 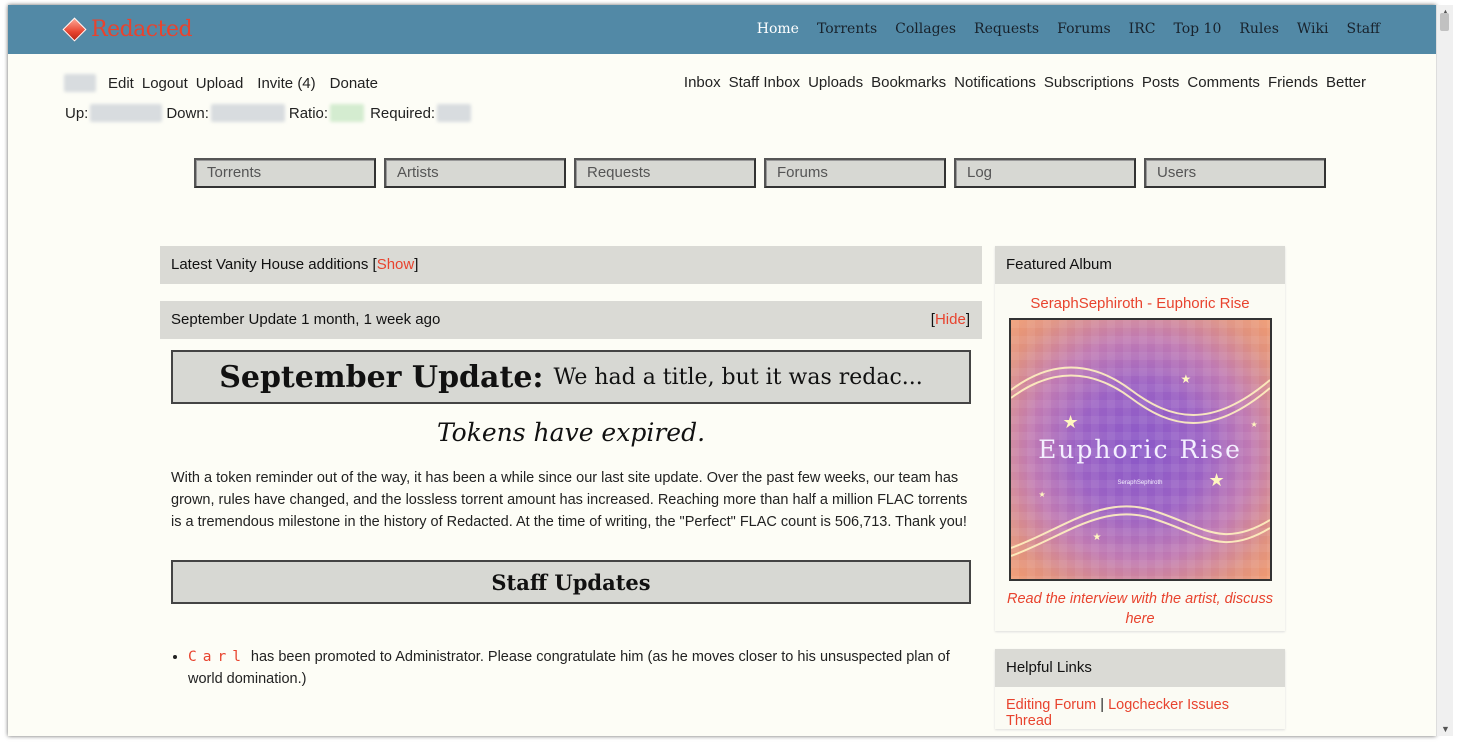 I want to click on search-torrents-input: Torrents, so click(x=285, y=173).